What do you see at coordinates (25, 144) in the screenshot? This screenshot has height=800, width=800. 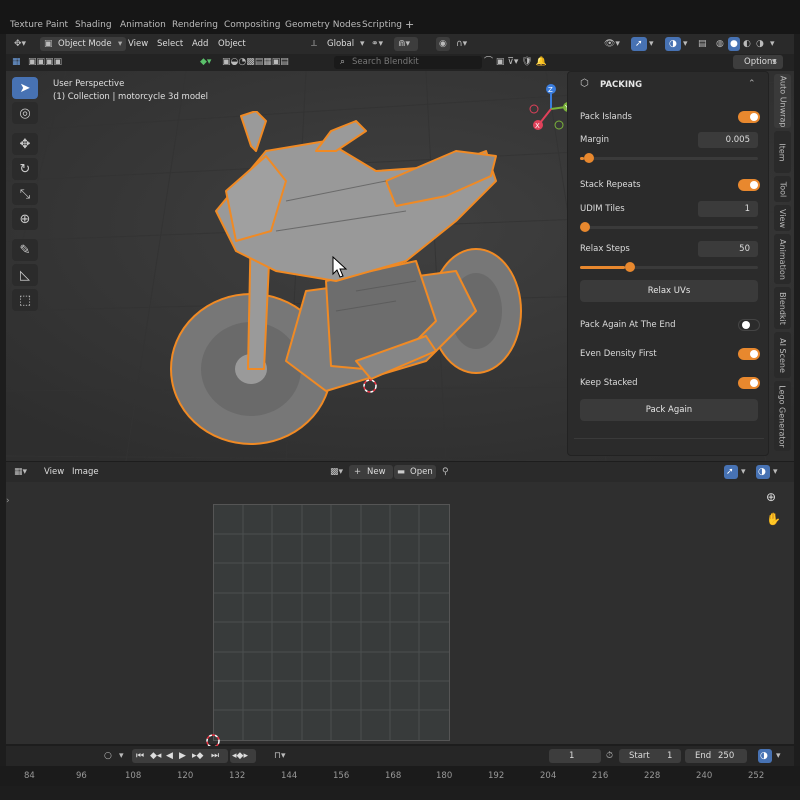 I see `move-tool-icon: ✥` at bounding box center [25, 144].